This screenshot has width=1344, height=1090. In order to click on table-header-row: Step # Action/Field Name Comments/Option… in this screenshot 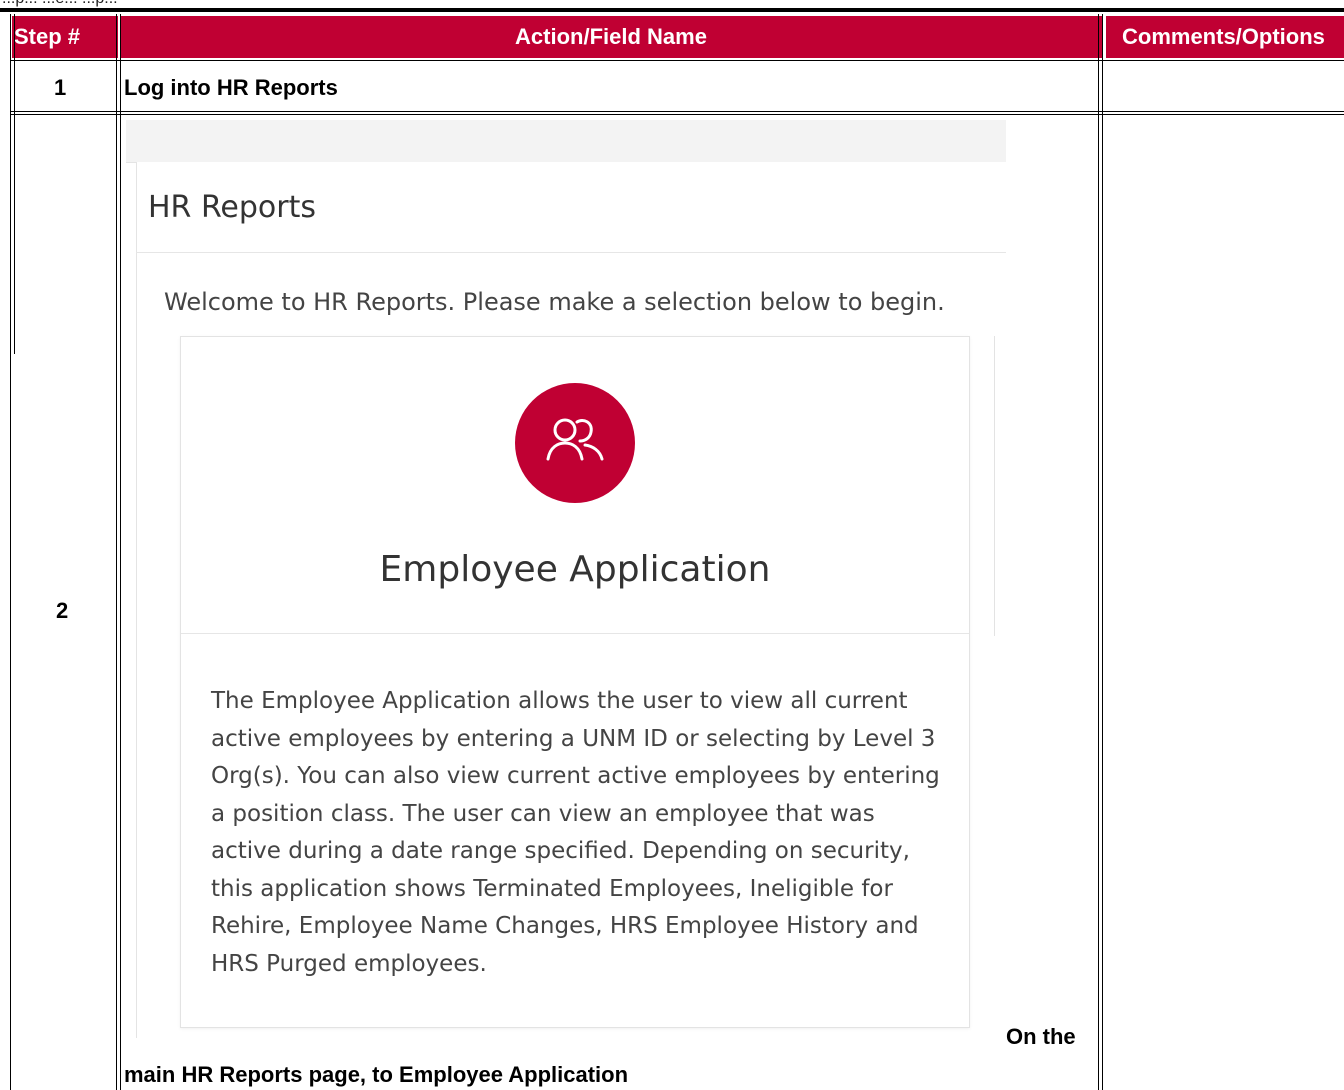, I will do `click(678, 37)`.